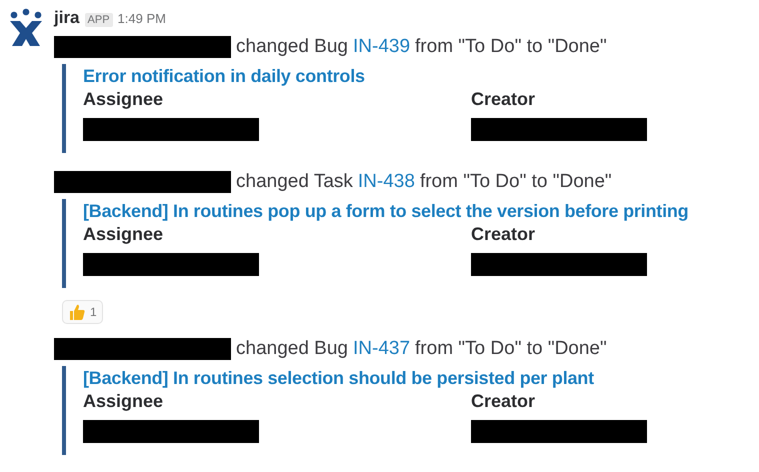  Describe the element at coordinates (142, 18) in the screenshot. I see `message-time: 1:49 PM` at that location.